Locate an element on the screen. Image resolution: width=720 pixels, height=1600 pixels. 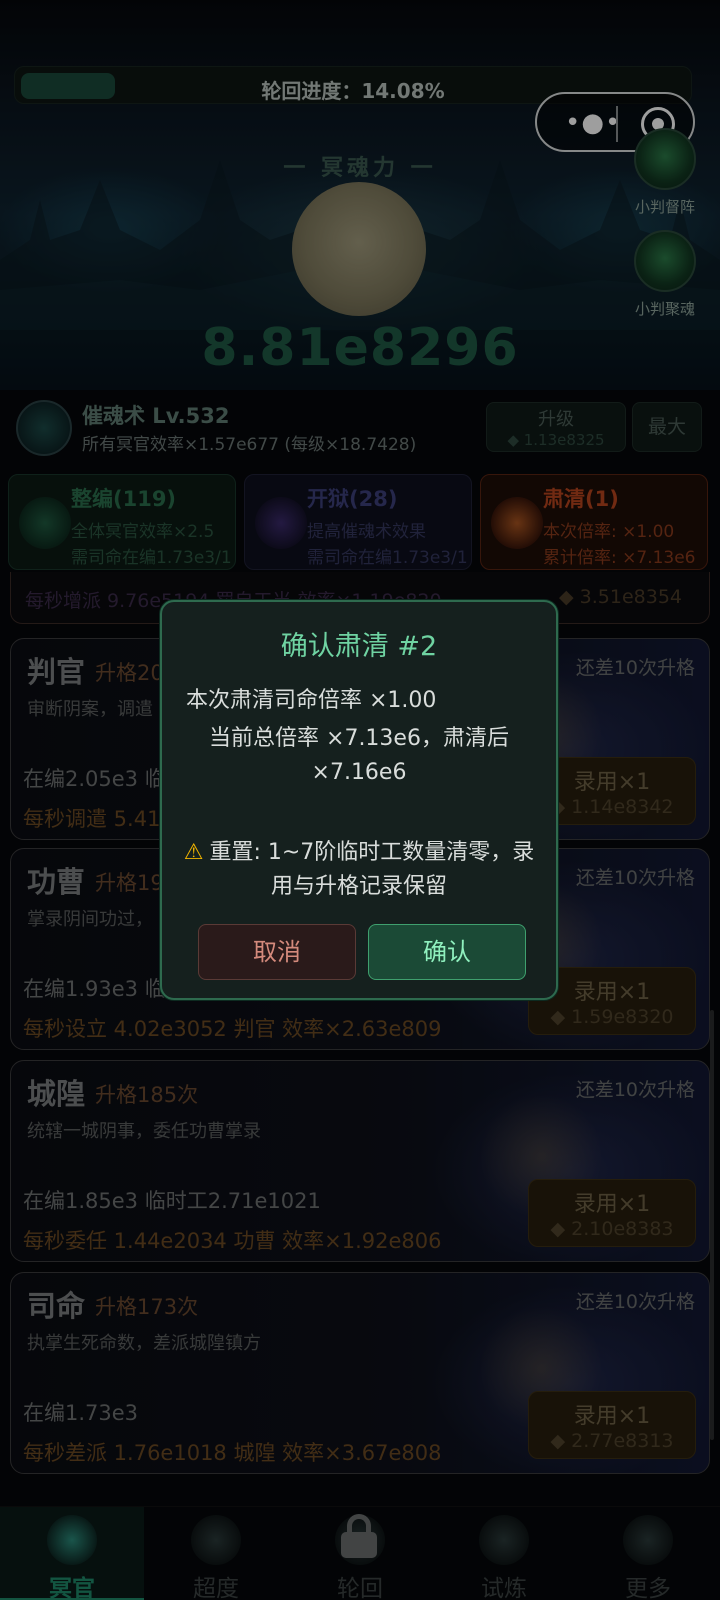
dialog-multiplier: 本次肃清司命倍率 ×1.00 is located at coordinates (311, 700).